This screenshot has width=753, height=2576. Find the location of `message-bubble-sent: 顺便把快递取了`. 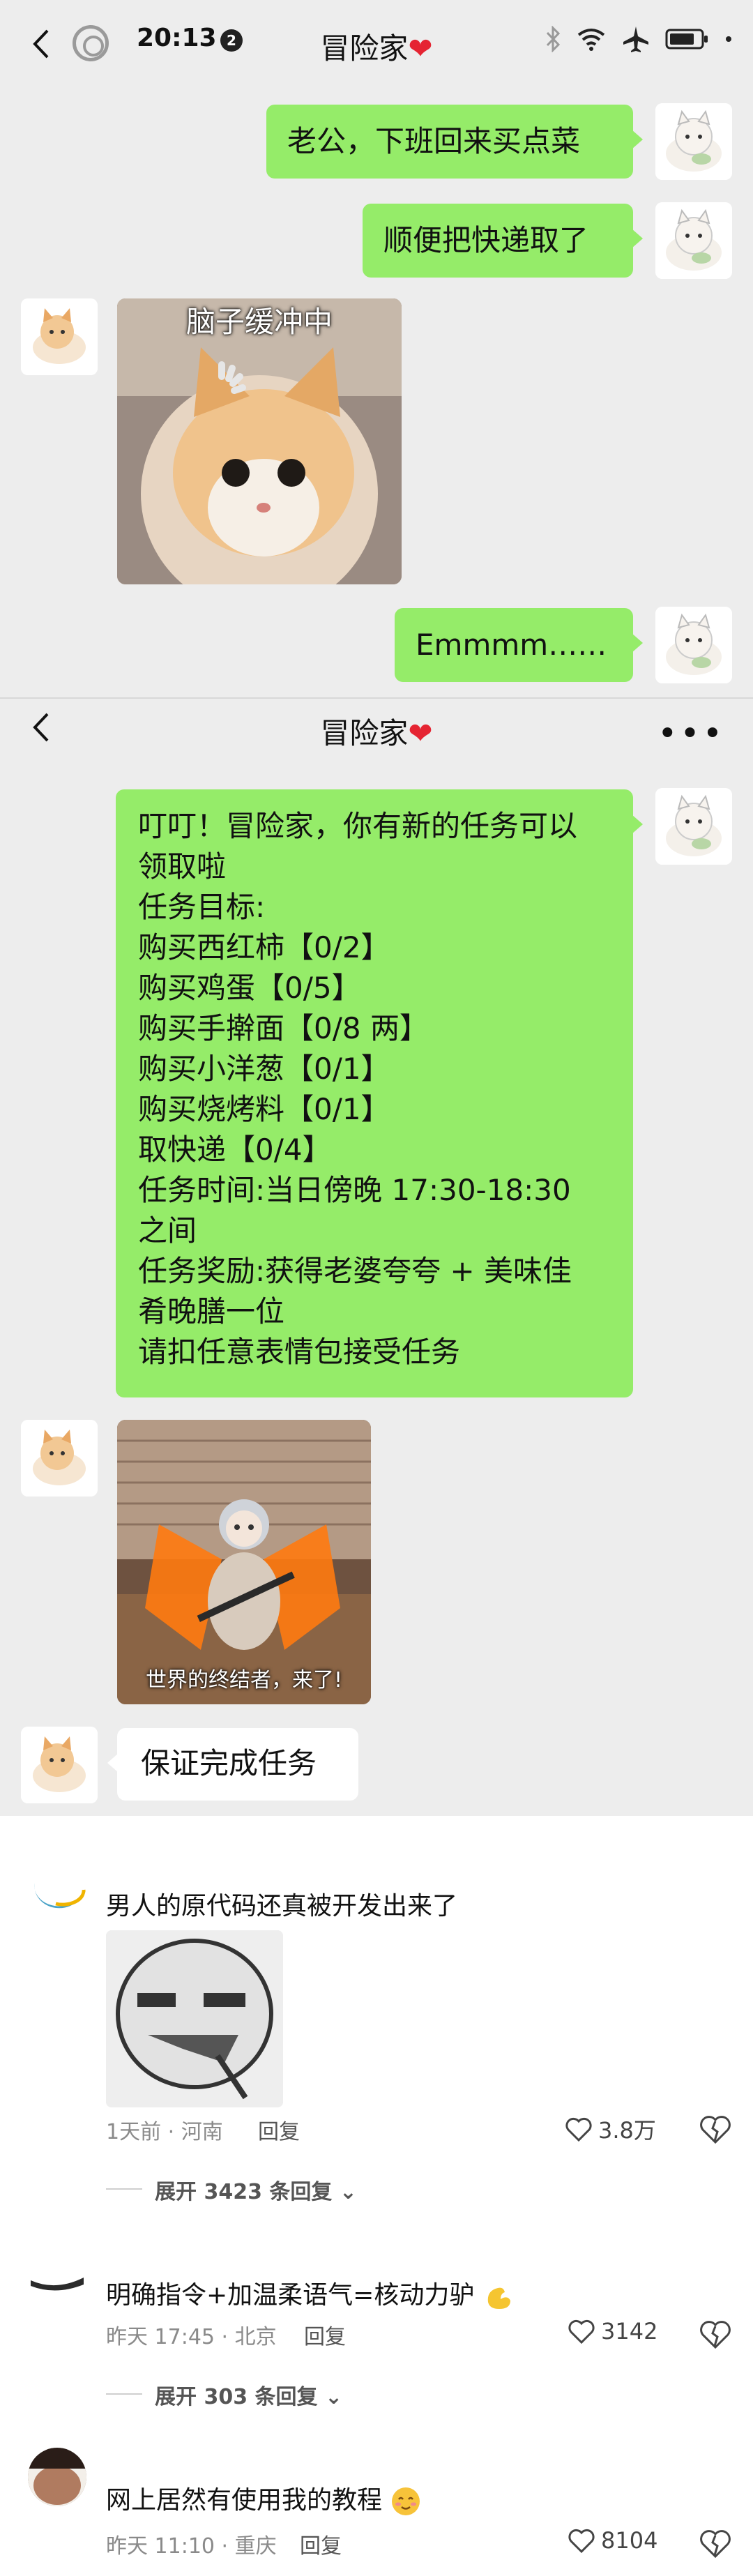

message-bubble-sent: 顺便把快递取了 is located at coordinates (503, 241).